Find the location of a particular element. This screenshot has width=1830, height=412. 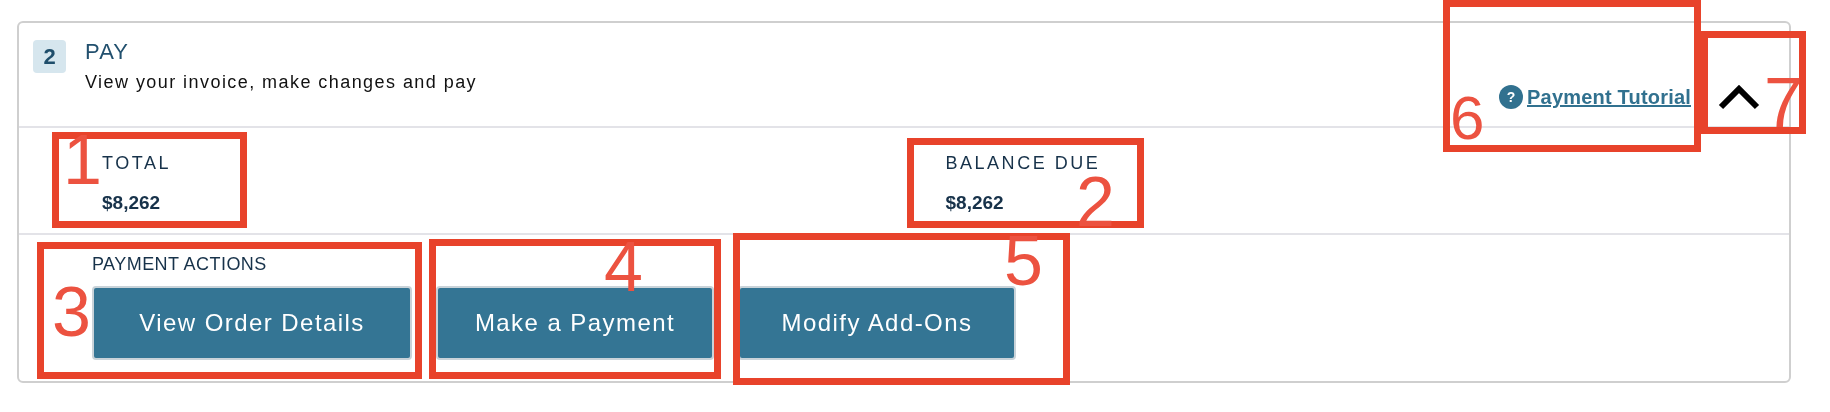

action-button: Modify Add-Ons is located at coordinates (877, 323).